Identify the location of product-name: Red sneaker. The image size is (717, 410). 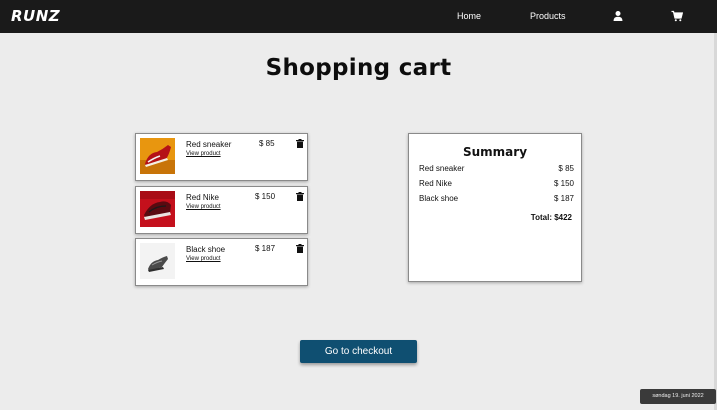
(209, 144).